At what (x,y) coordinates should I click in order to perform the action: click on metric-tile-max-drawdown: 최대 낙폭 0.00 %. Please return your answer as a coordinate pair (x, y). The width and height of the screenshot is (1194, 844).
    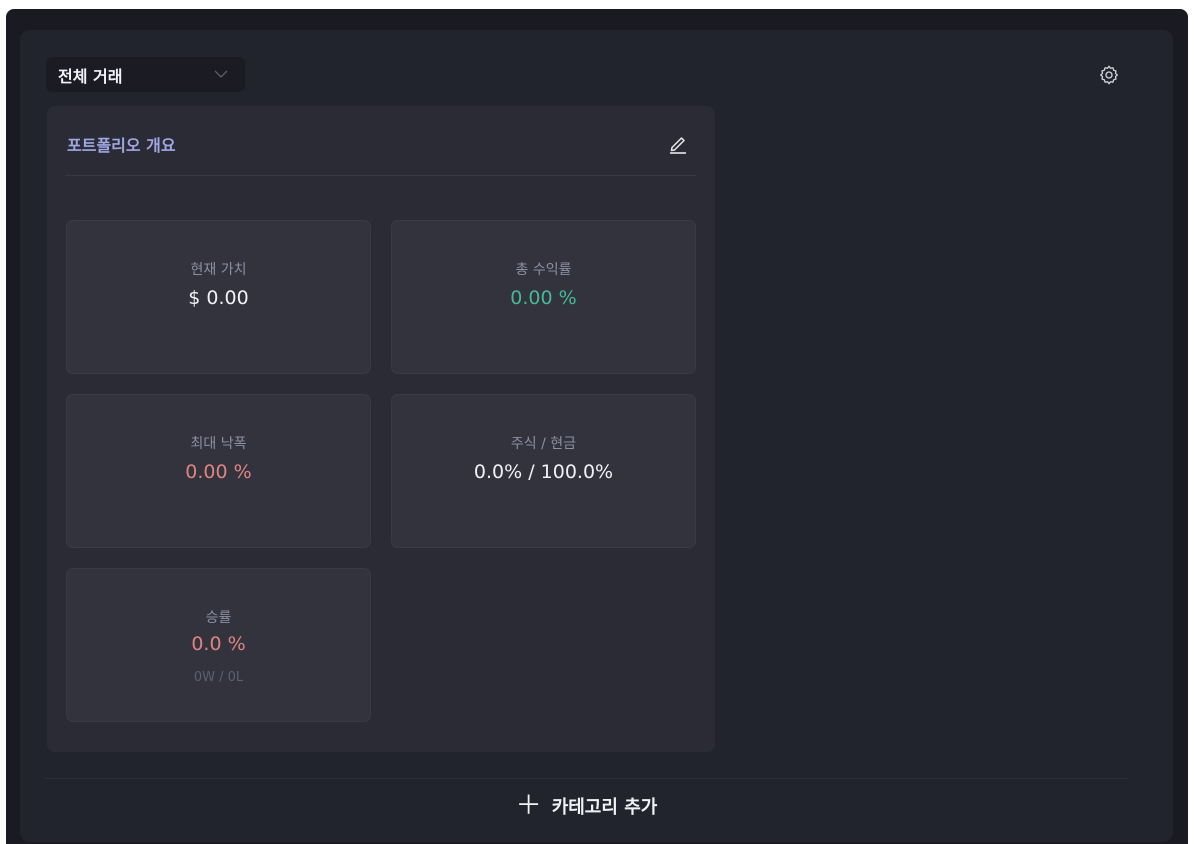
    Looking at the image, I should click on (218, 471).